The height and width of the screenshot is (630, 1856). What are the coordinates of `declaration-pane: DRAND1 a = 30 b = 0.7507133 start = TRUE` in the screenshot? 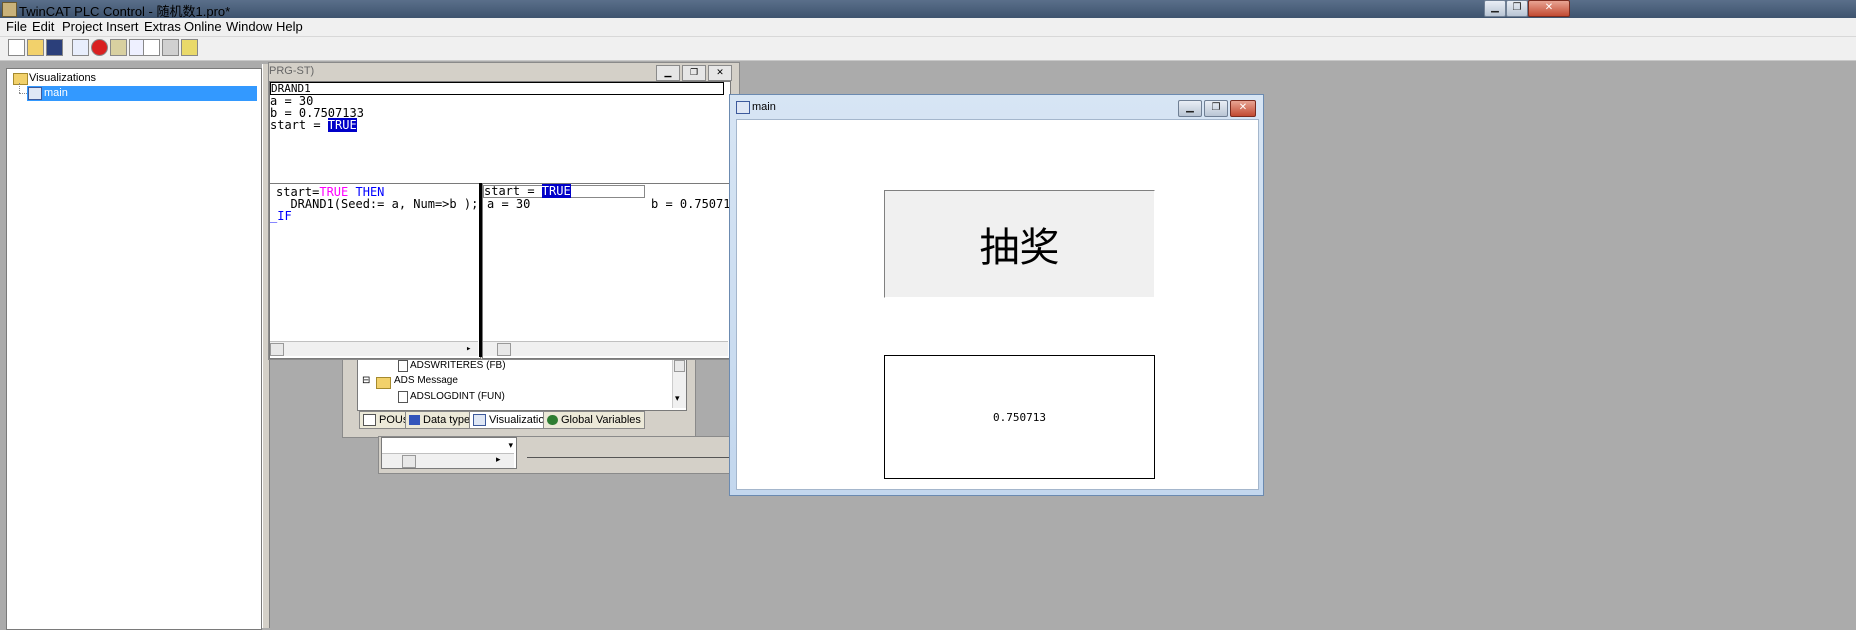 It's located at (500, 132).